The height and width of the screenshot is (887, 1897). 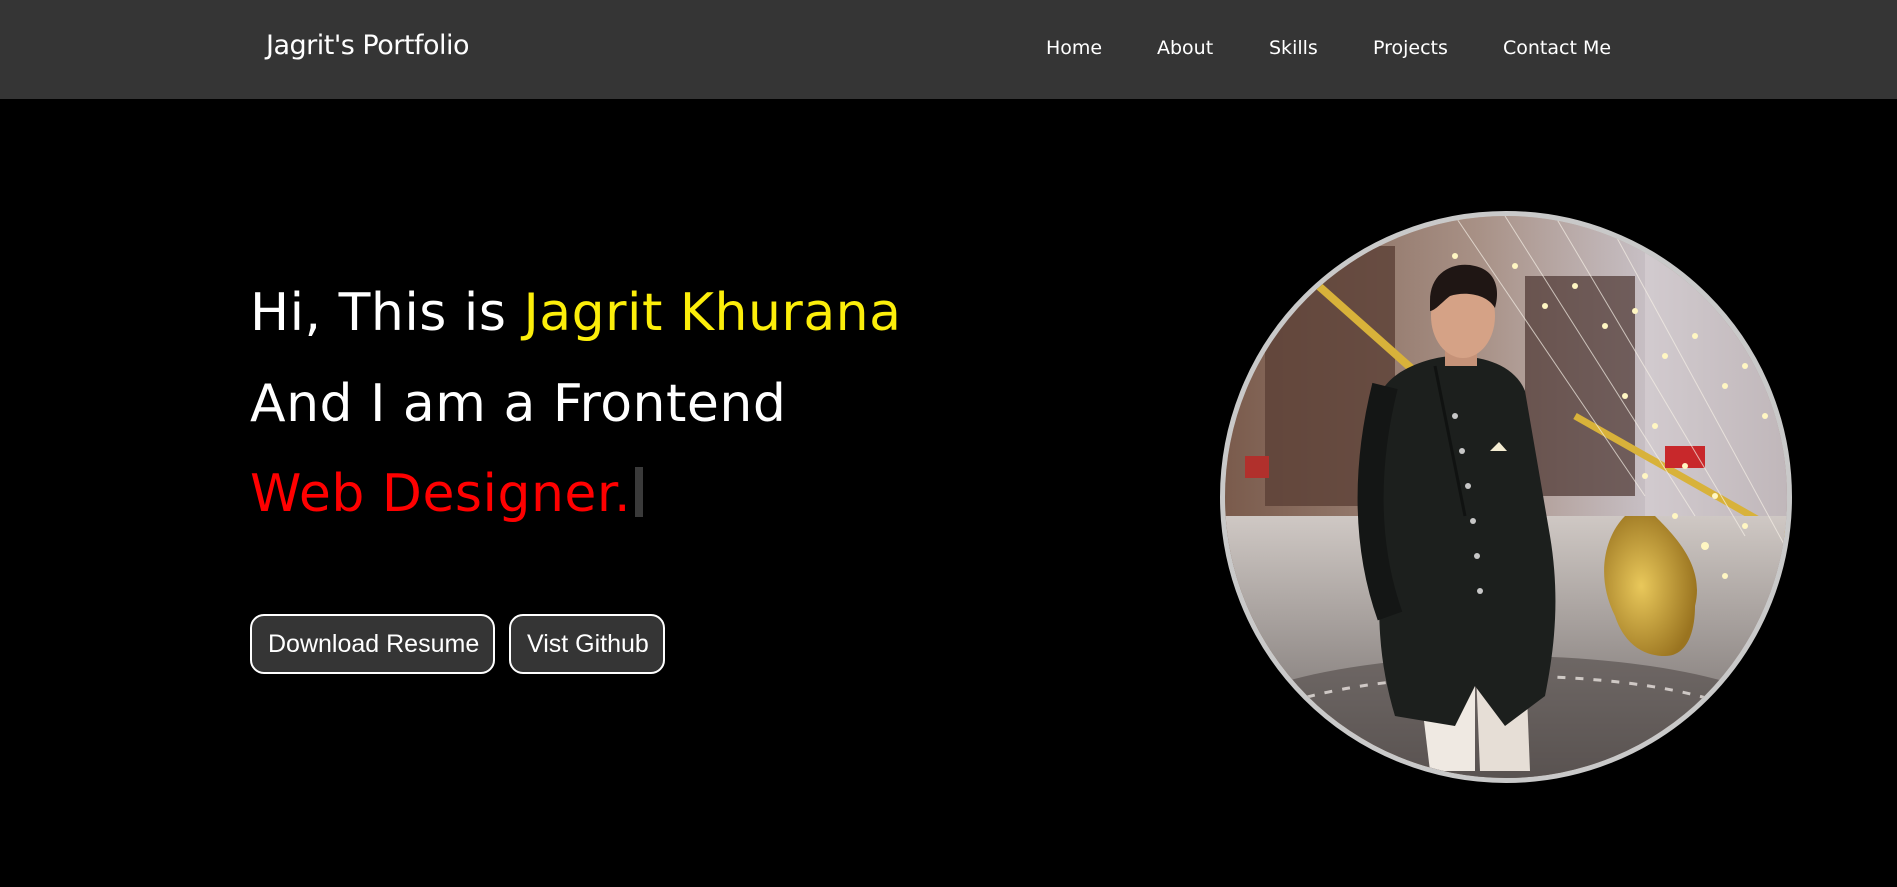 I want to click on nav-link-home: Home, so click(x=1074, y=48).